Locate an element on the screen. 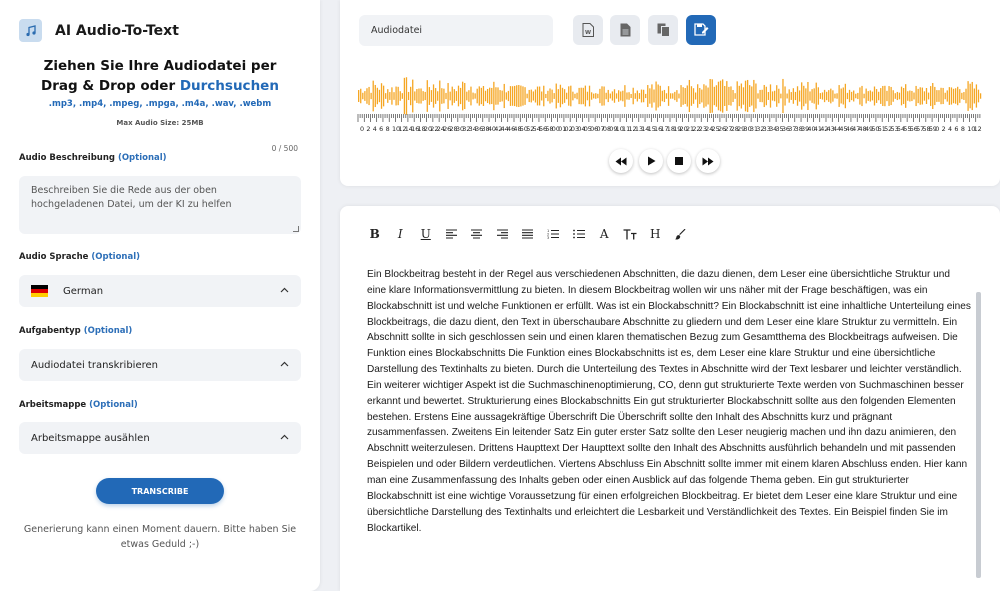 Image resolution: width=1000 pixels, height=591 pixels. align-center-button is located at coordinates (477, 234).